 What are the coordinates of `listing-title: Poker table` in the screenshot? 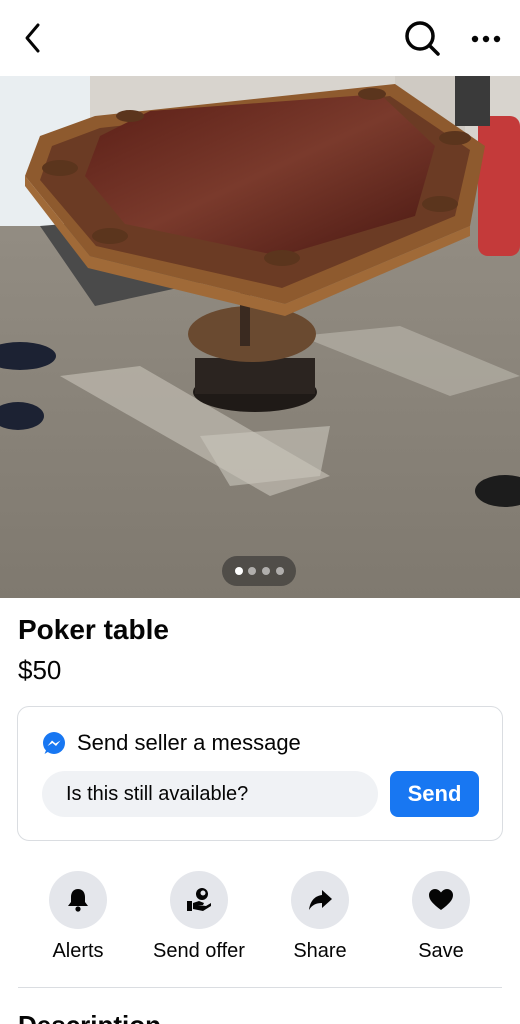 It's located at (93, 629).